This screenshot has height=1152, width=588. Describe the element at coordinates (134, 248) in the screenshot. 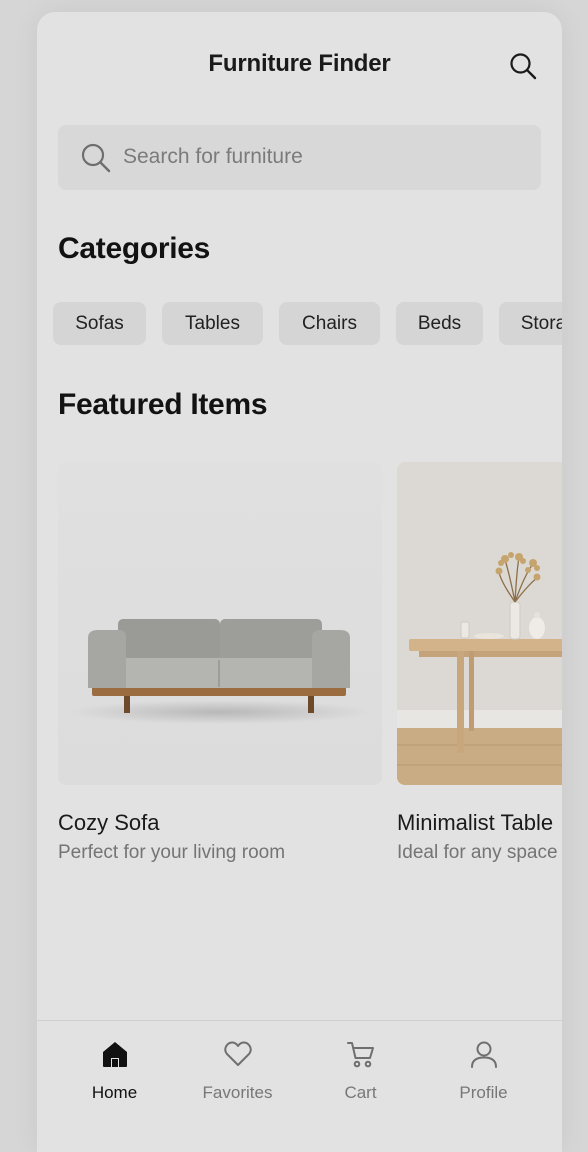

I see `categories-heading: Categories` at that location.